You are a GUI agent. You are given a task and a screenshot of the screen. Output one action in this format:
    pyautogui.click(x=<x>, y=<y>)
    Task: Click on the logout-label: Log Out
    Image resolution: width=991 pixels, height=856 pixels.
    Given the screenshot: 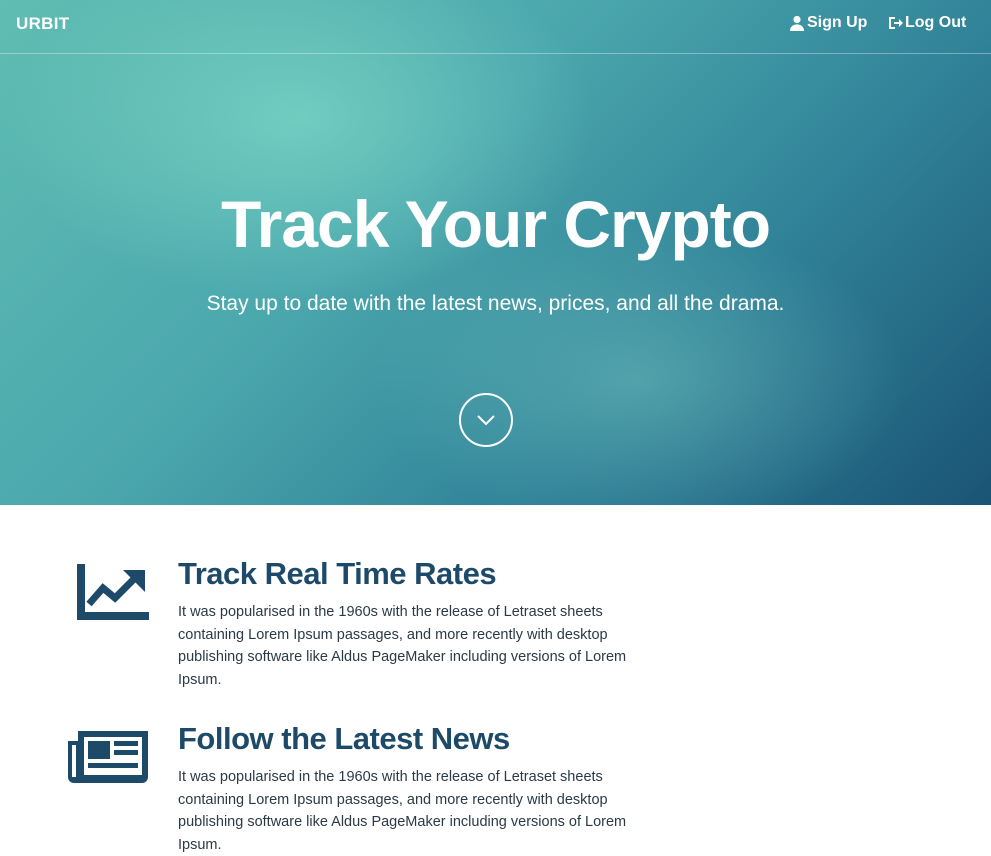 What is the action you would take?
    pyautogui.click(x=936, y=22)
    